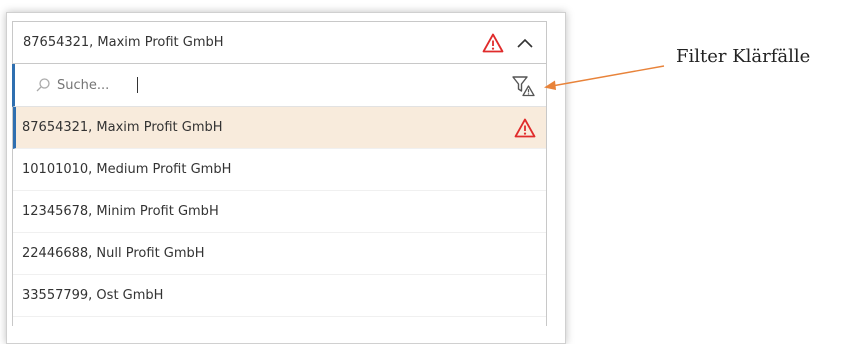 Image resolution: width=857 pixels, height=344 pixels. Describe the element at coordinates (43, 85) in the screenshot. I see `search-icon` at that location.